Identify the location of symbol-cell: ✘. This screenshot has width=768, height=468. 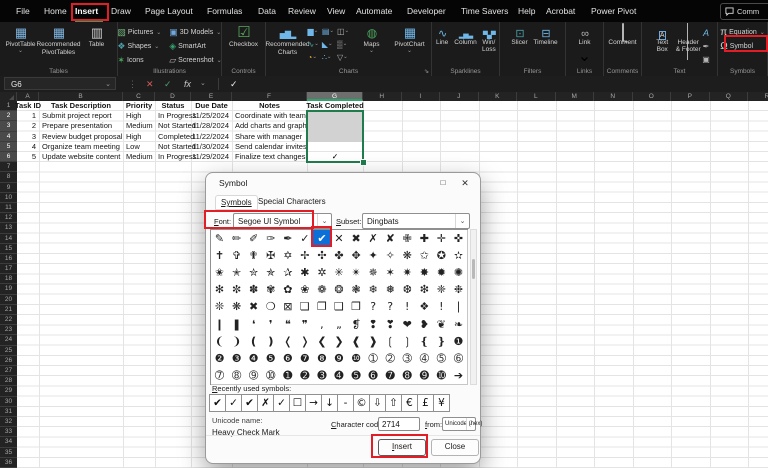
(390, 239).